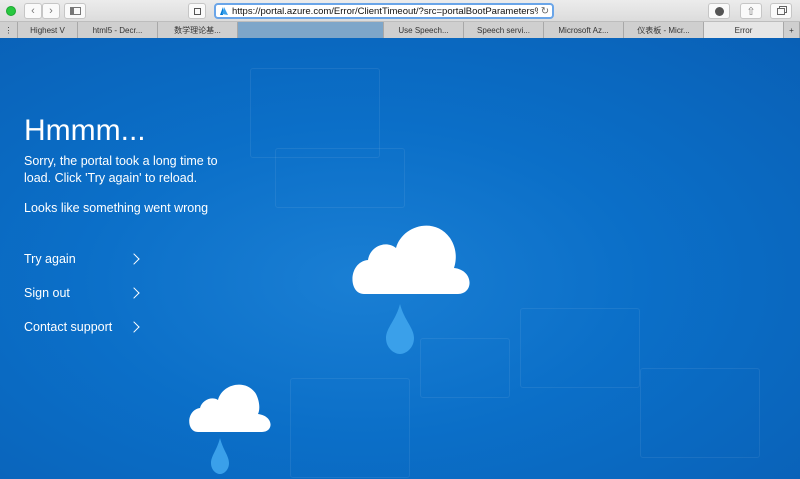 This screenshot has width=800, height=479. Describe the element at coordinates (230, 429) in the screenshot. I see `small-cloud-icon` at that location.